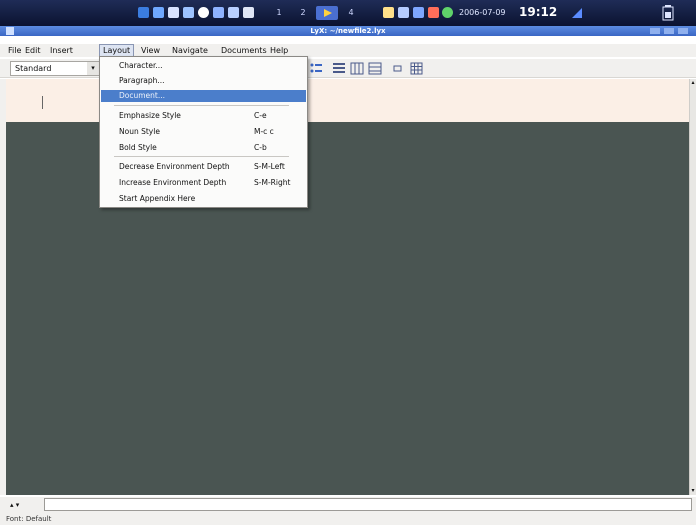  Describe the element at coordinates (203, 199) in the screenshot. I see `menu-item-start-appendix: Start Appendix Here` at that location.